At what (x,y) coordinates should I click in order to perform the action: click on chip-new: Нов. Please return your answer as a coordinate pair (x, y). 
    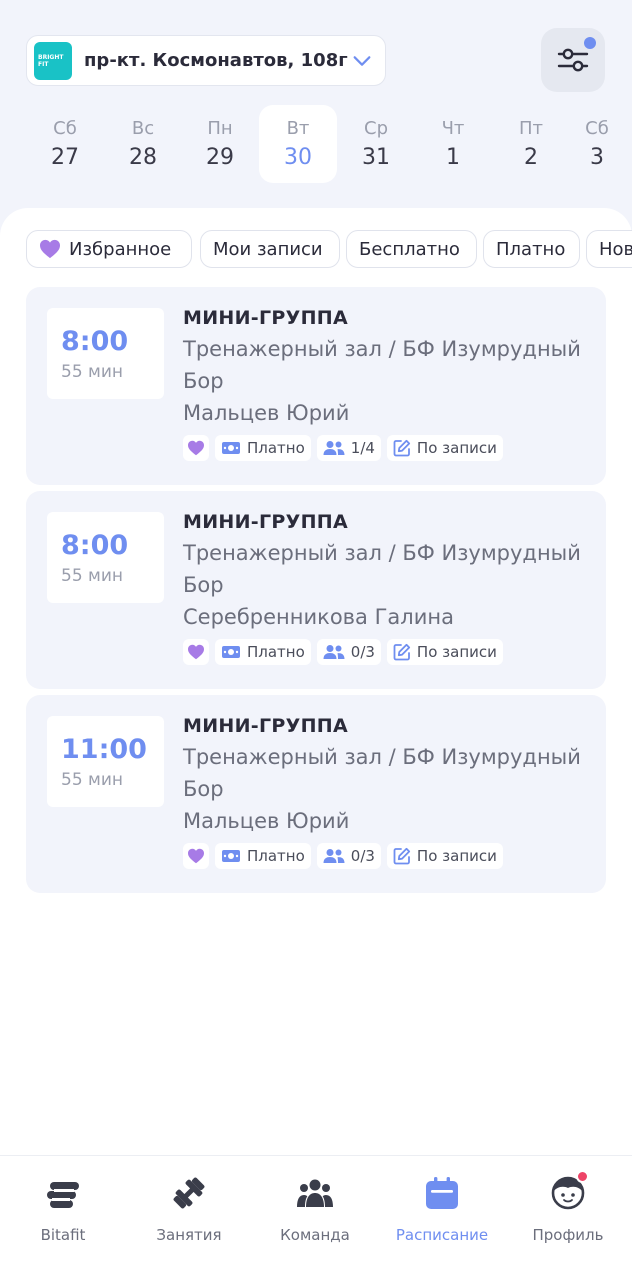
    Looking at the image, I should click on (609, 249).